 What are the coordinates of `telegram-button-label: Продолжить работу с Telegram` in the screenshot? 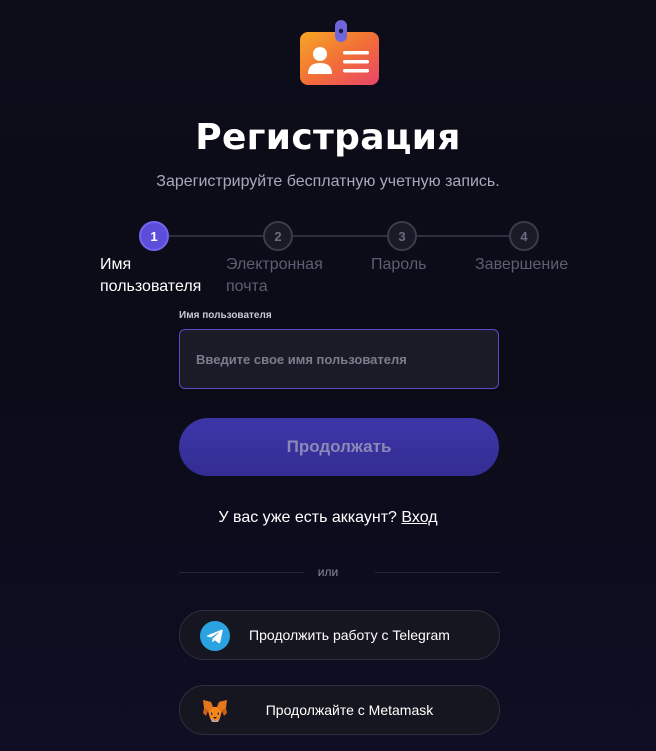 It's located at (349, 635).